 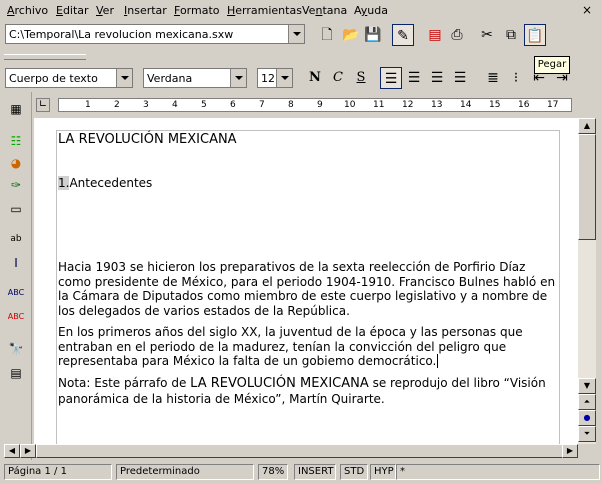 I want to click on menu-formato: Formato, so click(x=197, y=10).